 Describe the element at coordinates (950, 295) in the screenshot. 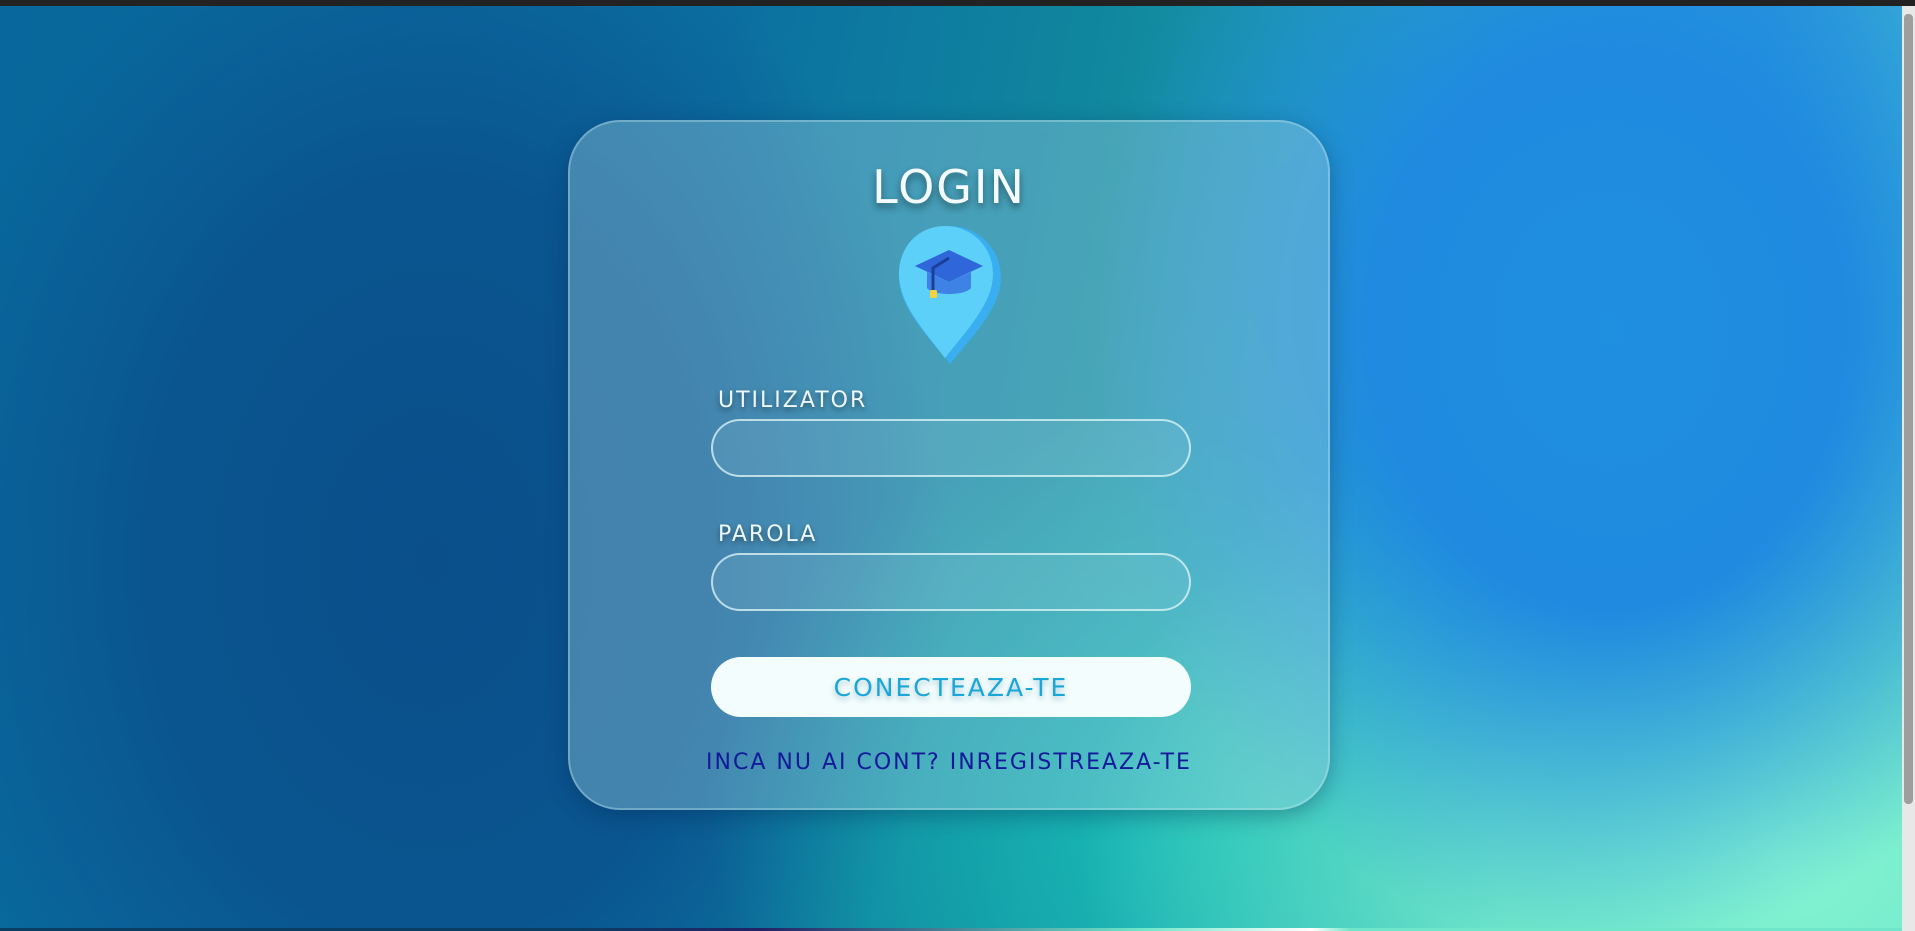

I see `graduation-cap-location-pin-icon` at that location.